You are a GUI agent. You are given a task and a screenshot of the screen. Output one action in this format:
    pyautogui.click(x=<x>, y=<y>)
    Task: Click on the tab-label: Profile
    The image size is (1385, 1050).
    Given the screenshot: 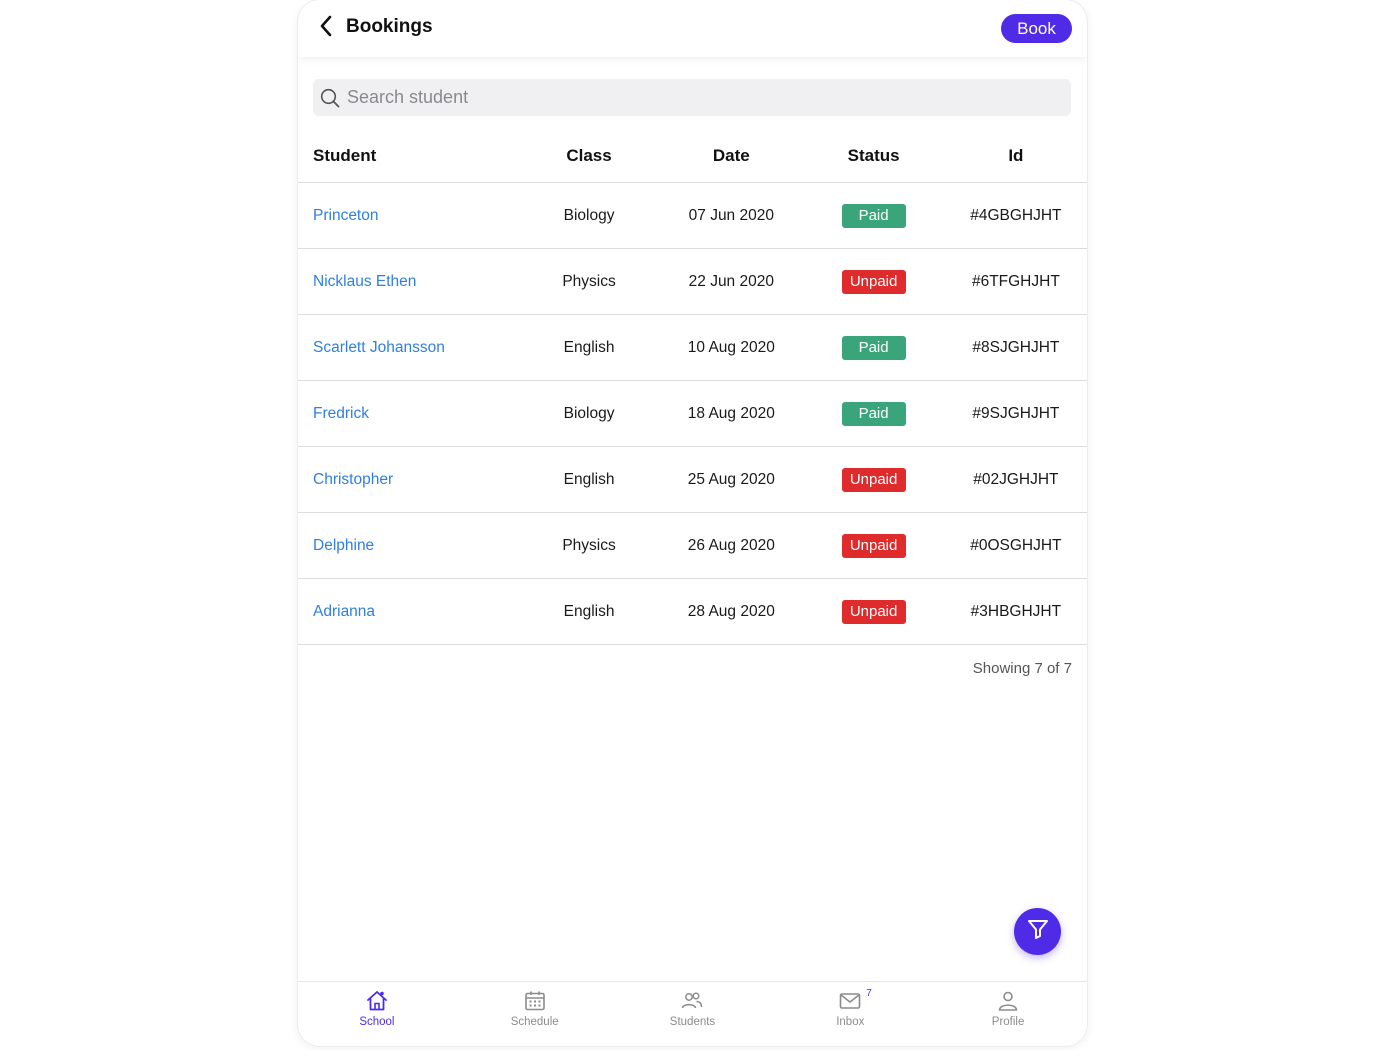 What is the action you would take?
    pyautogui.click(x=1008, y=1022)
    